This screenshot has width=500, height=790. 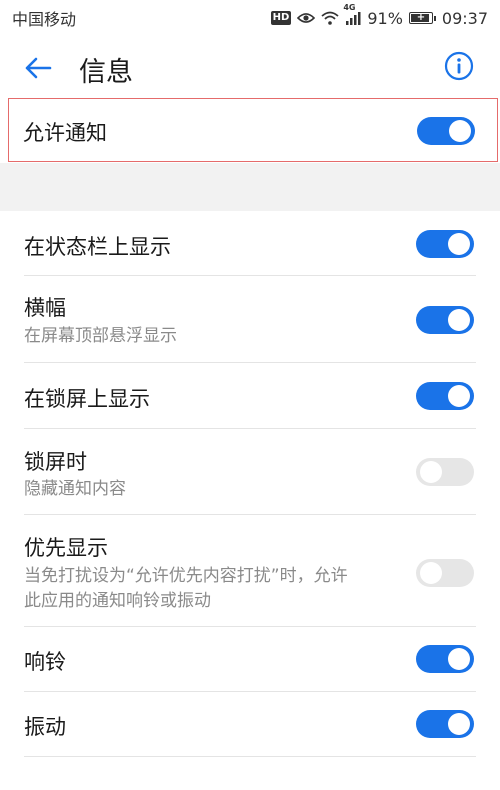 What do you see at coordinates (422, 18) in the screenshot?
I see `battery-icon: +` at bounding box center [422, 18].